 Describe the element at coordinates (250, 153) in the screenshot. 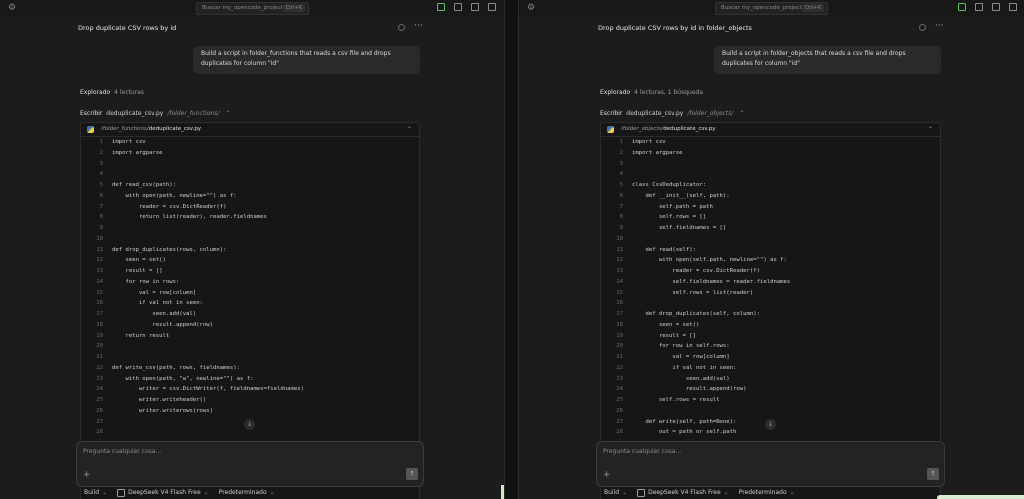

I see `code-line: 2 import argparse` at that location.